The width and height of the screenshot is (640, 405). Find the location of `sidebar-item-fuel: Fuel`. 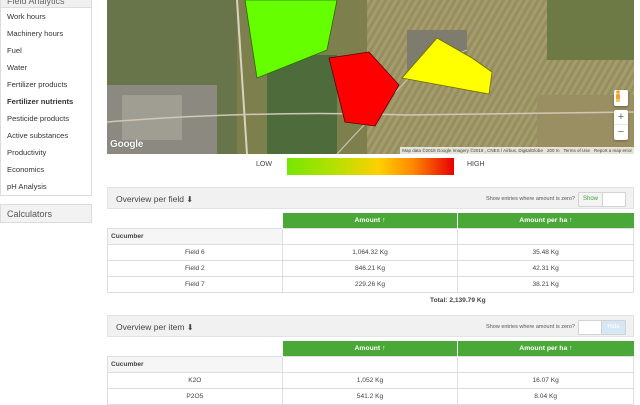

sidebar-item-fuel: Fuel is located at coordinates (46, 50).